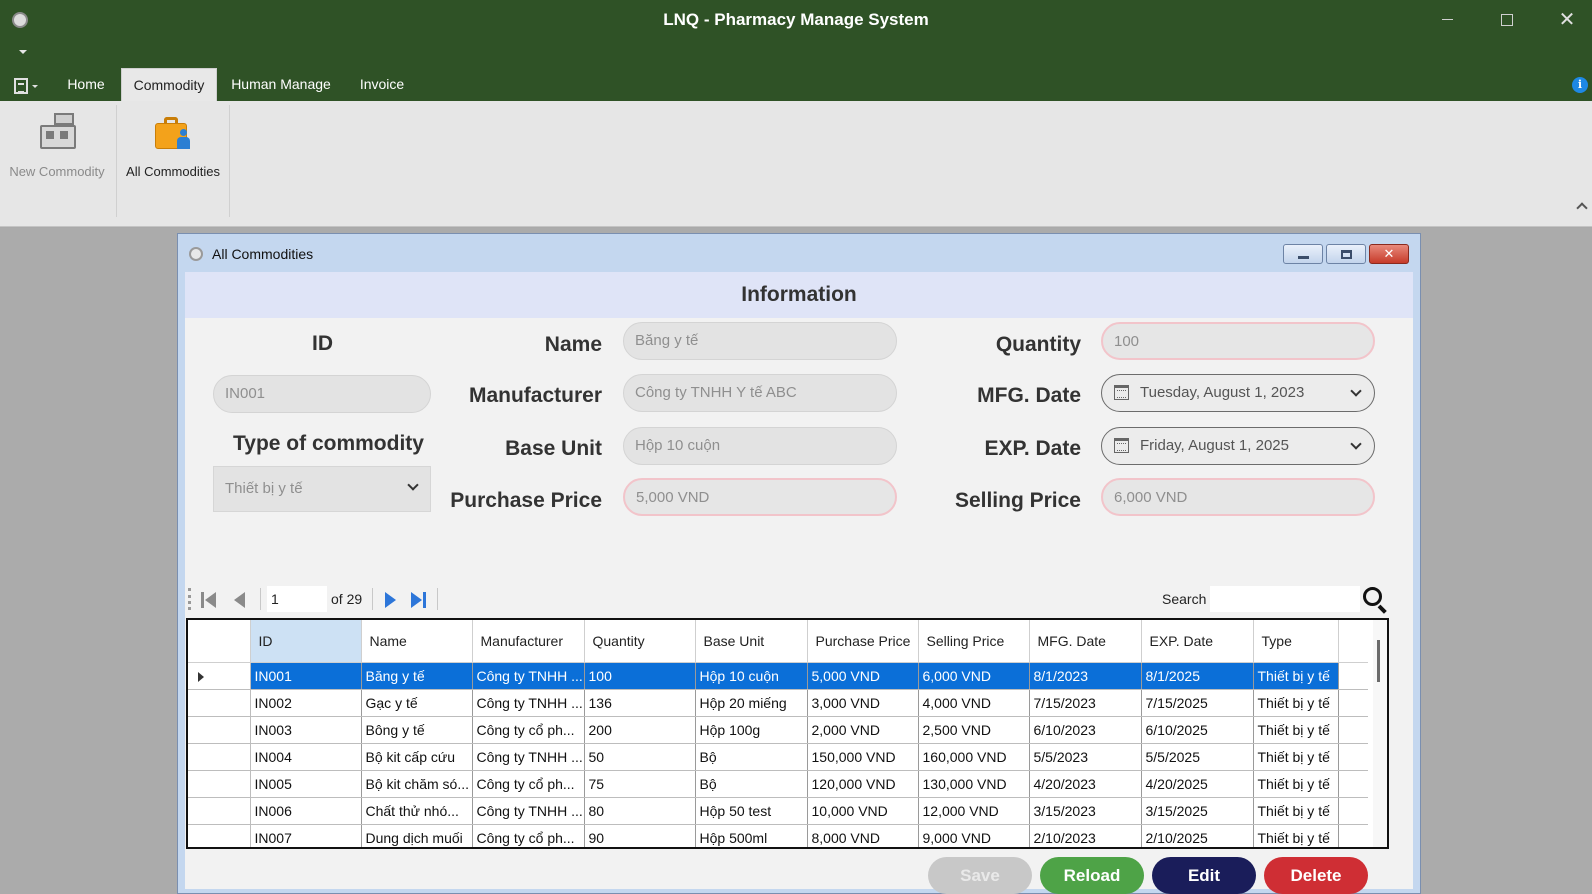 This screenshot has height=894, width=1592. I want to click on table-cell: 7/15/2025, so click(1197, 703).